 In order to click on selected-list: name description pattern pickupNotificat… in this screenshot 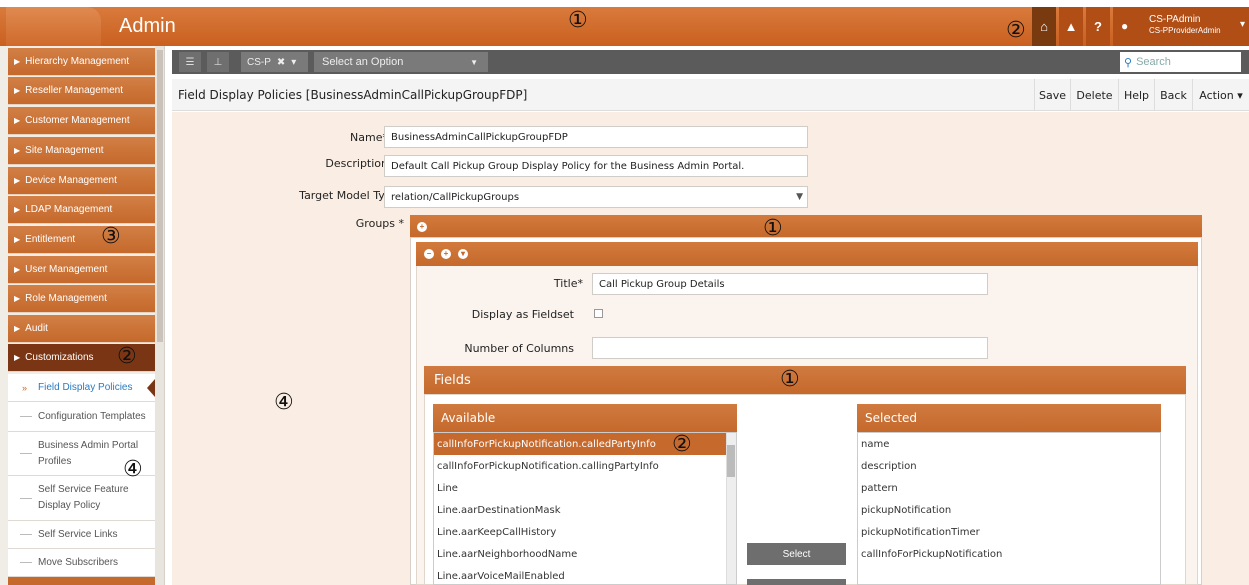, I will do `click(1009, 508)`.